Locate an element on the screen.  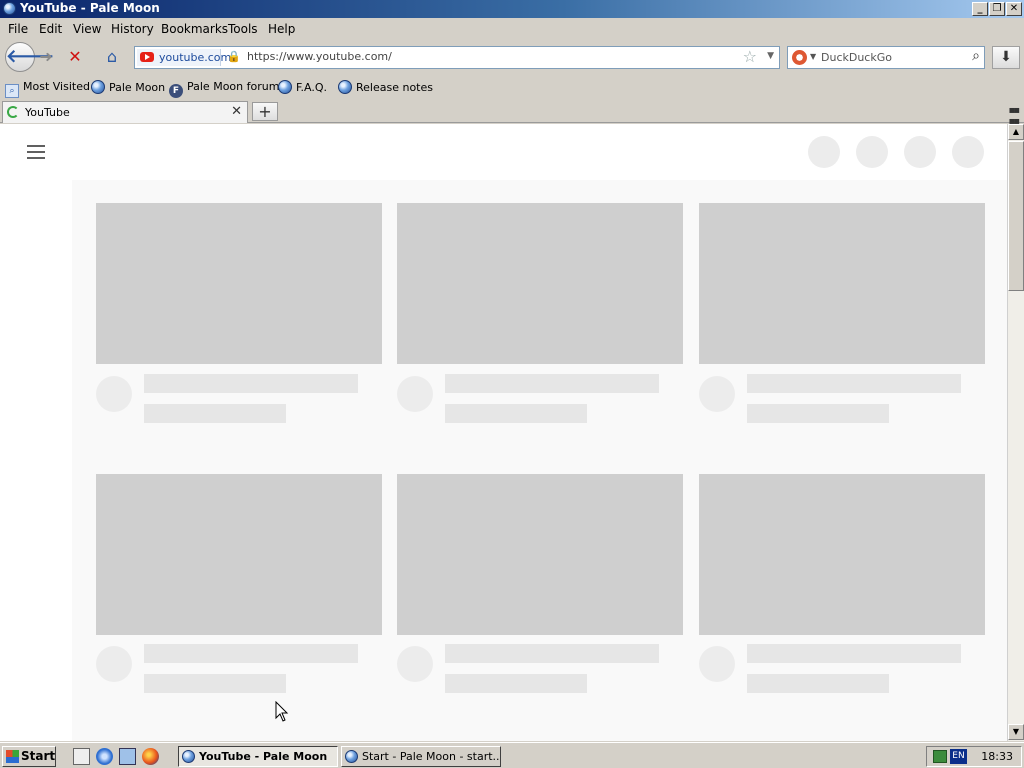
search-bar: ▼ DuckDuckGo ⌕ is located at coordinates (886, 57).